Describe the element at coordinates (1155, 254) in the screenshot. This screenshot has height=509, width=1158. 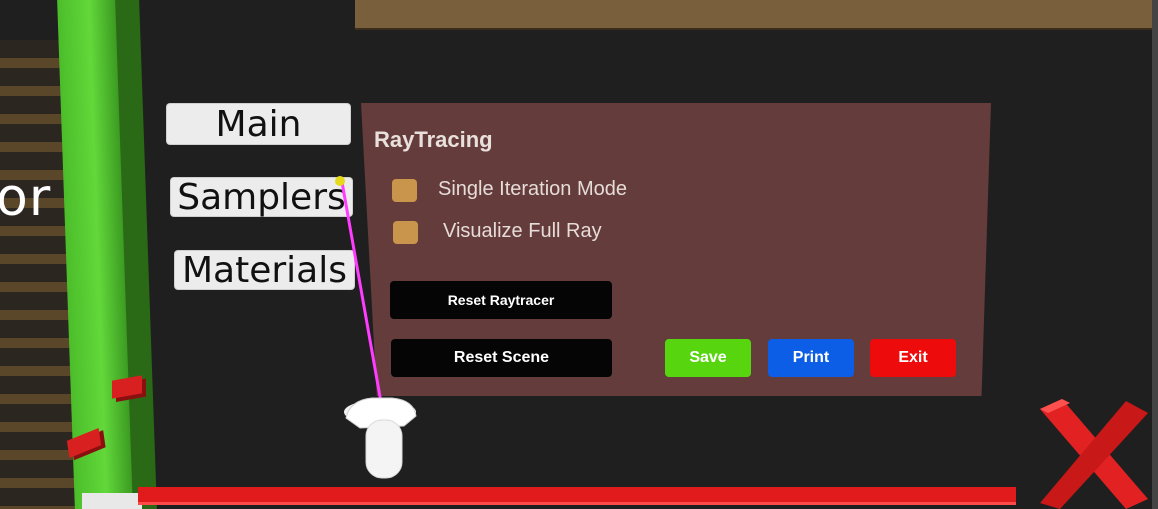
I see `window-edge` at that location.